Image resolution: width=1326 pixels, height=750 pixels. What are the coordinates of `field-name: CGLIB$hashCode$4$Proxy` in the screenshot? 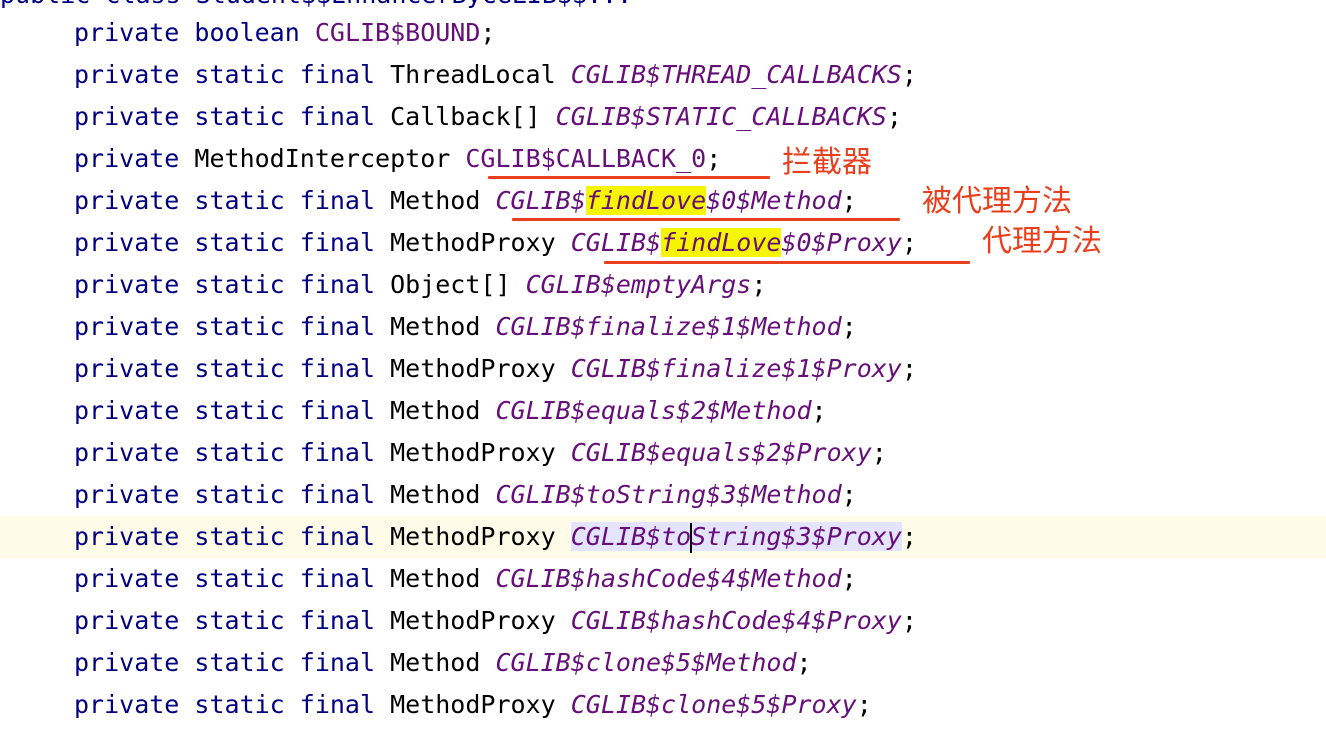 It's located at (736, 620).